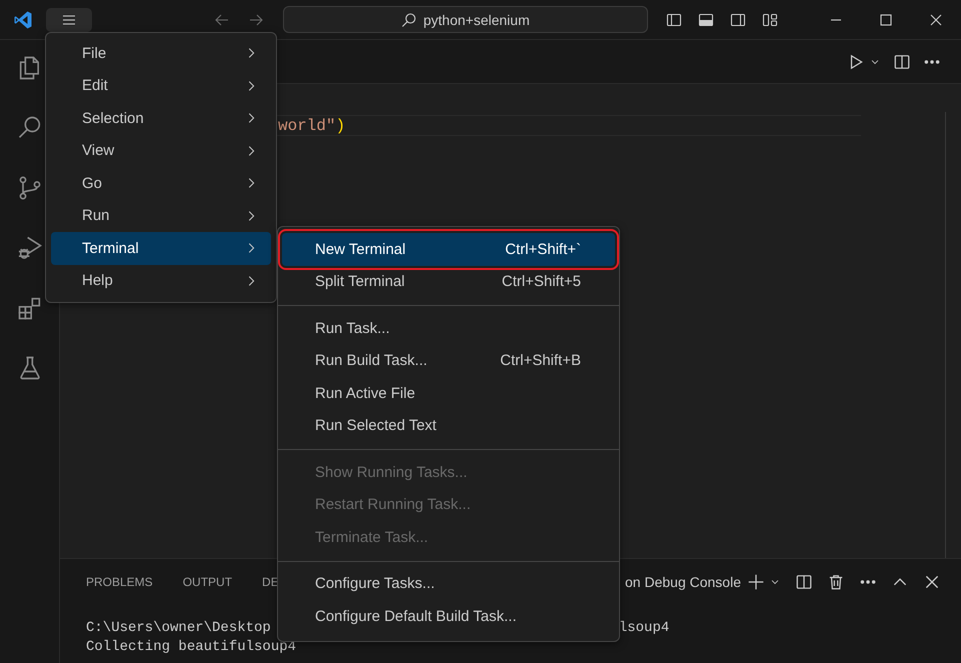 The image size is (961, 663). What do you see at coordinates (886, 20) in the screenshot?
I see `maximize-icon` at bounding box center [886, 20].